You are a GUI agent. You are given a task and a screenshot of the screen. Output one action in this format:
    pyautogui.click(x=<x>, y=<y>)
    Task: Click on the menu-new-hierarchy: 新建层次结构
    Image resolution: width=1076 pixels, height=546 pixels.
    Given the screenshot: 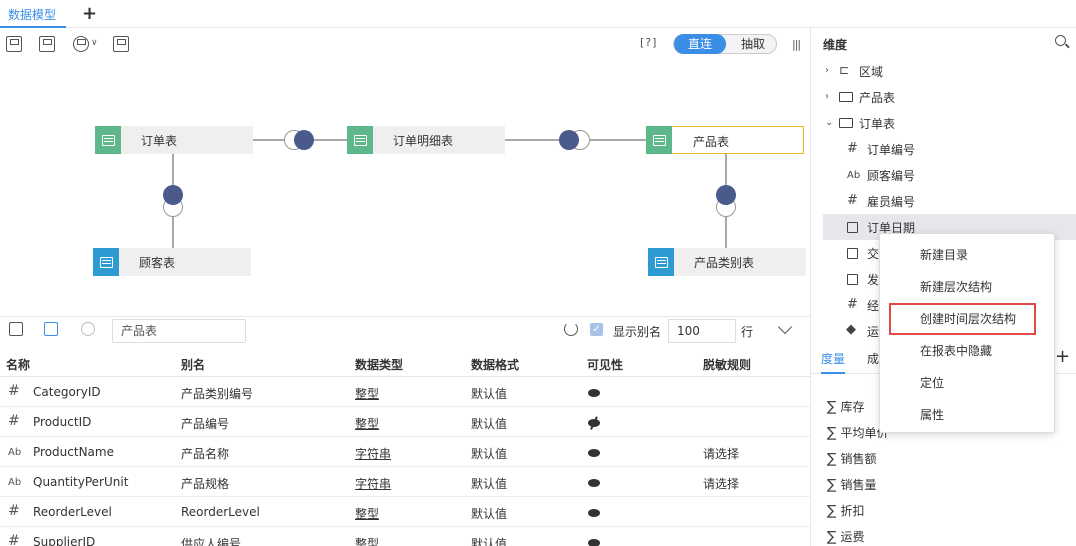 What is the action you would take?
    pyautogui.click(x=968, y=287)
    